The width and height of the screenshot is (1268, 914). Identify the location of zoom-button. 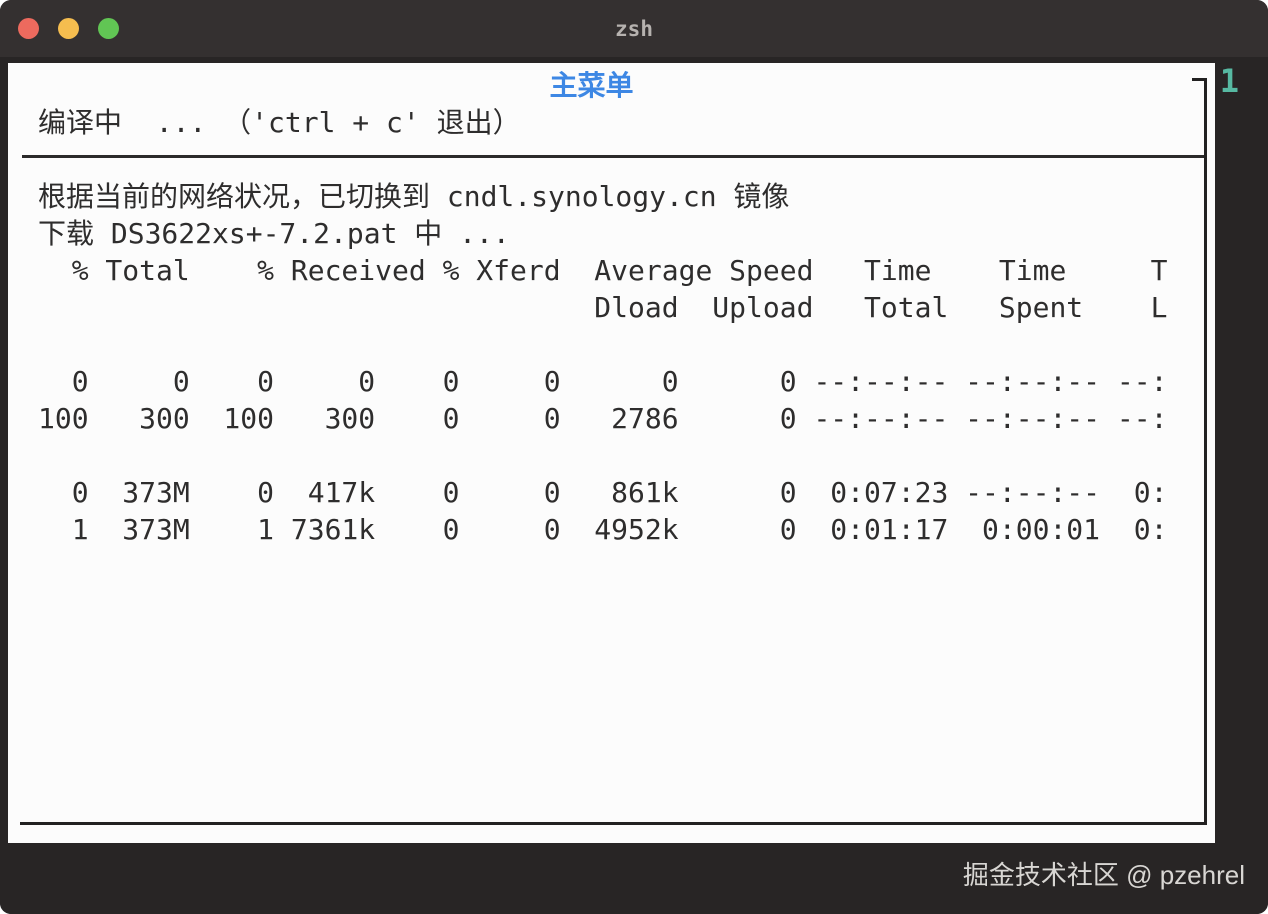
(108, 28).